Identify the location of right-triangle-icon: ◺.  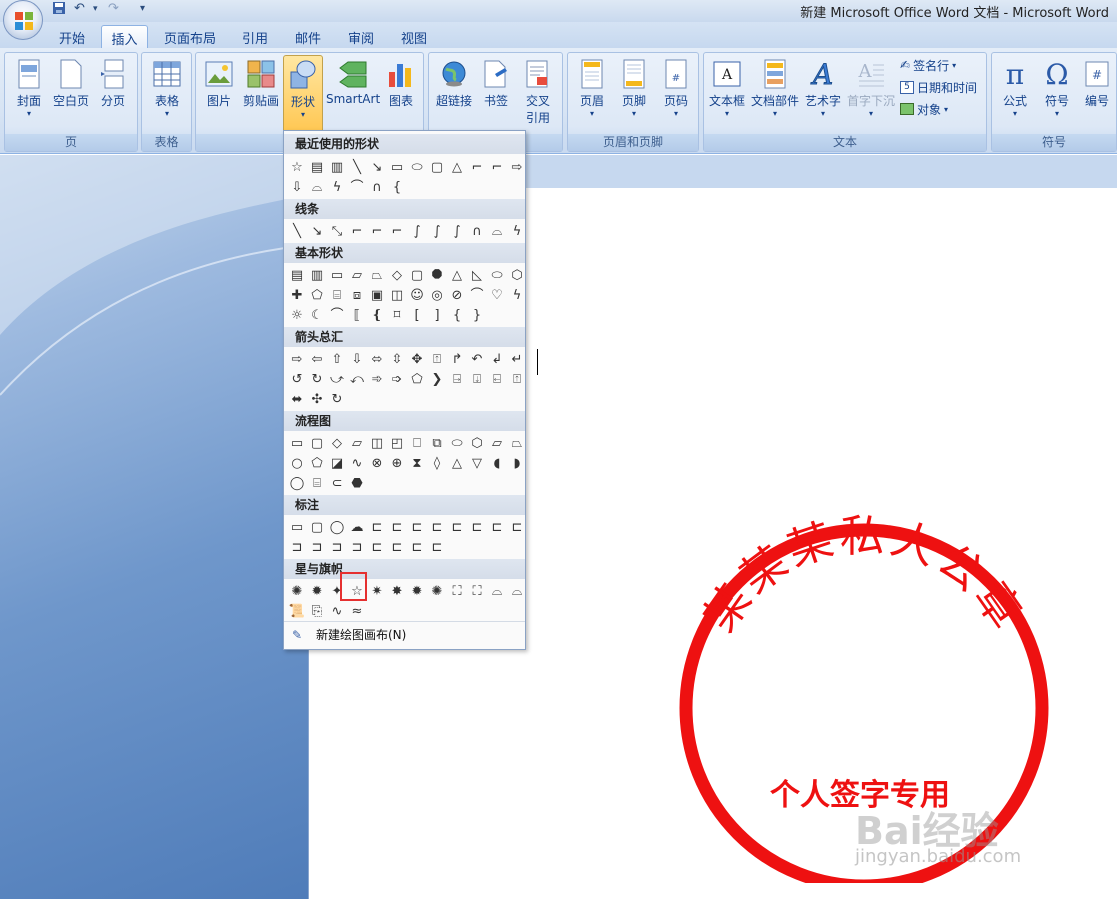
(477, 275).